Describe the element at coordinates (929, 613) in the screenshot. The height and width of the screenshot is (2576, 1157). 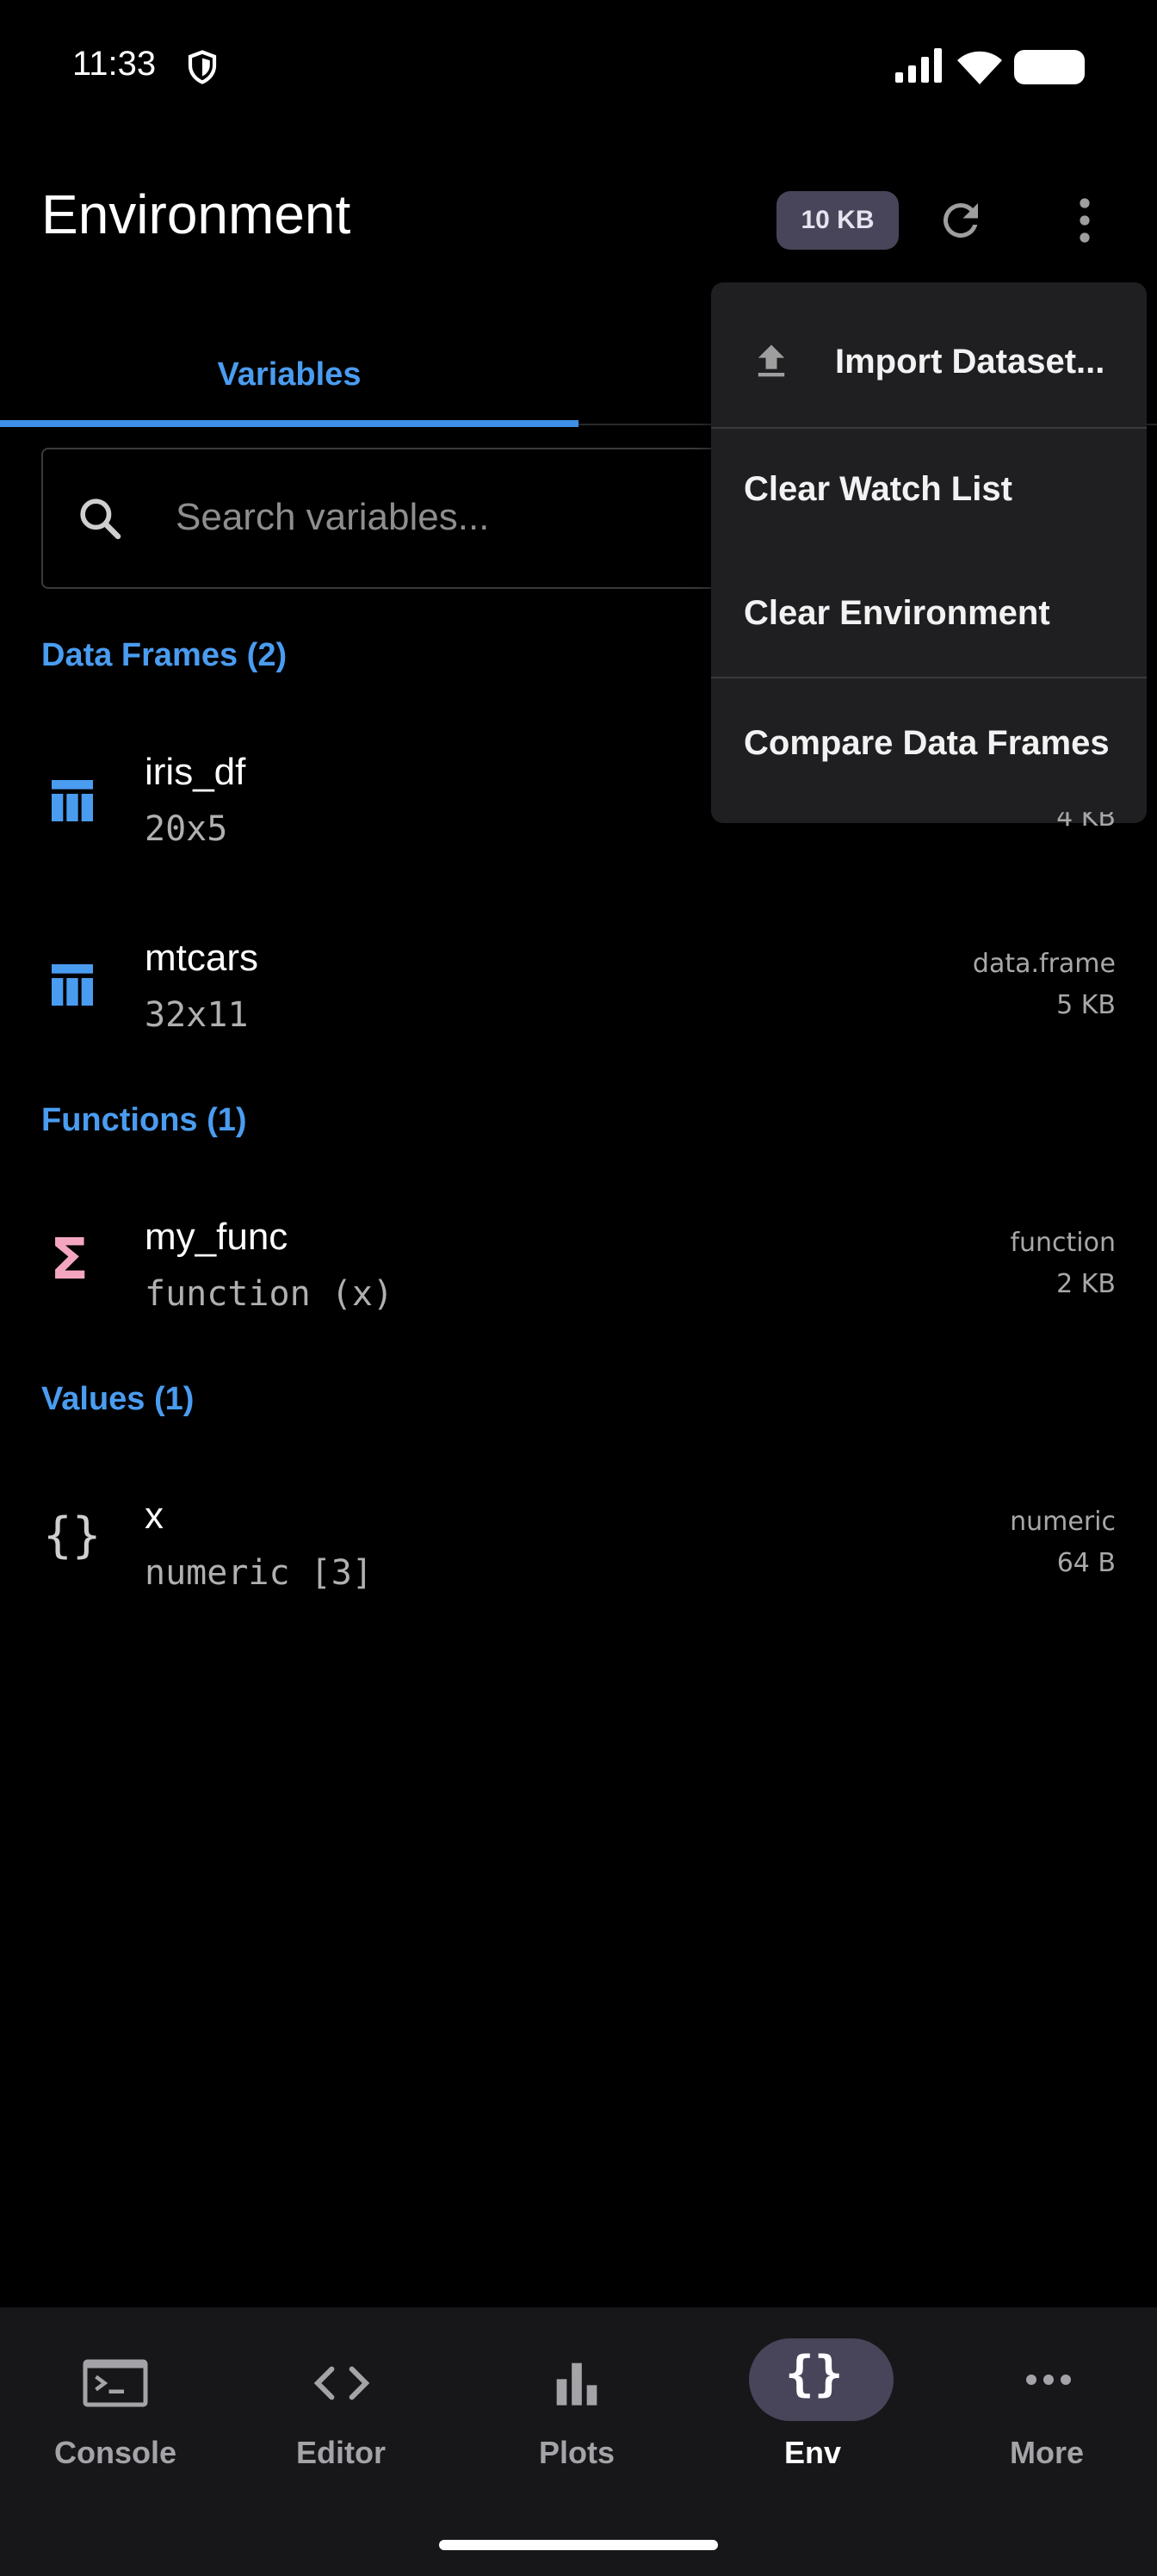
I see `menu-item-clear-environment: Clear Environment` at that location.